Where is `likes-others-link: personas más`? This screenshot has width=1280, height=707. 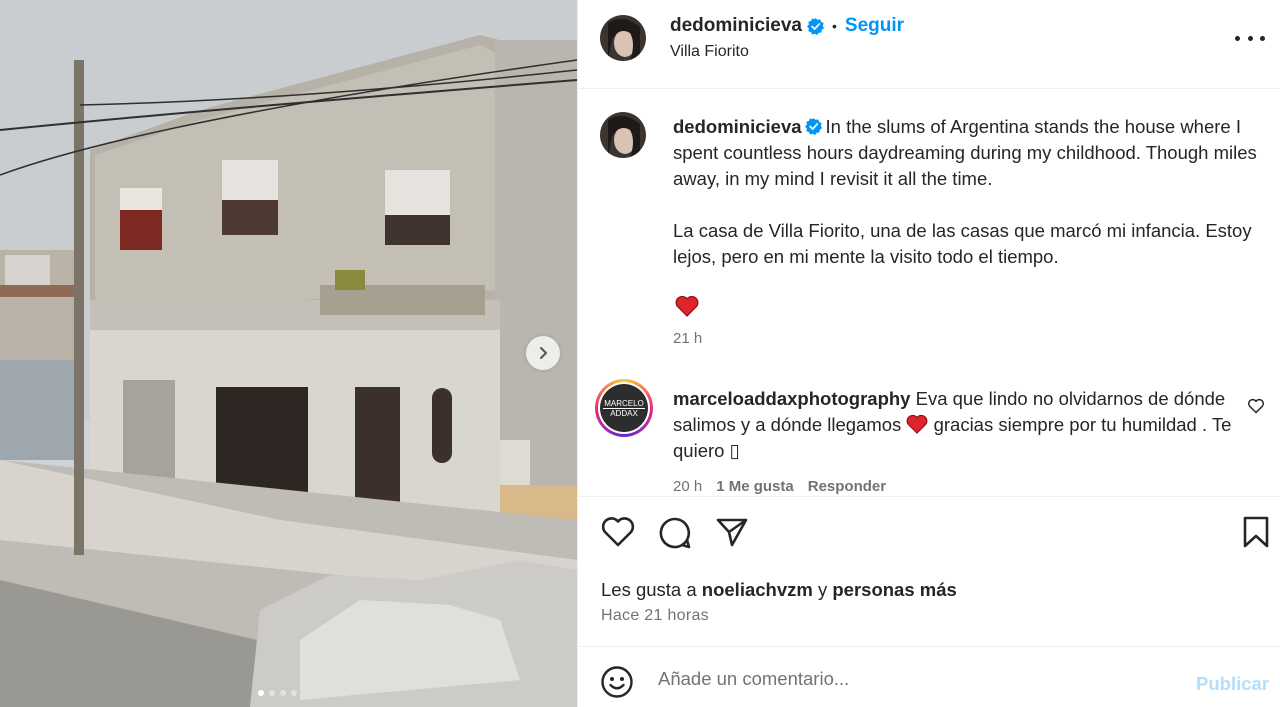 likes-others-link: personas más is located at coordinates (894, 589).